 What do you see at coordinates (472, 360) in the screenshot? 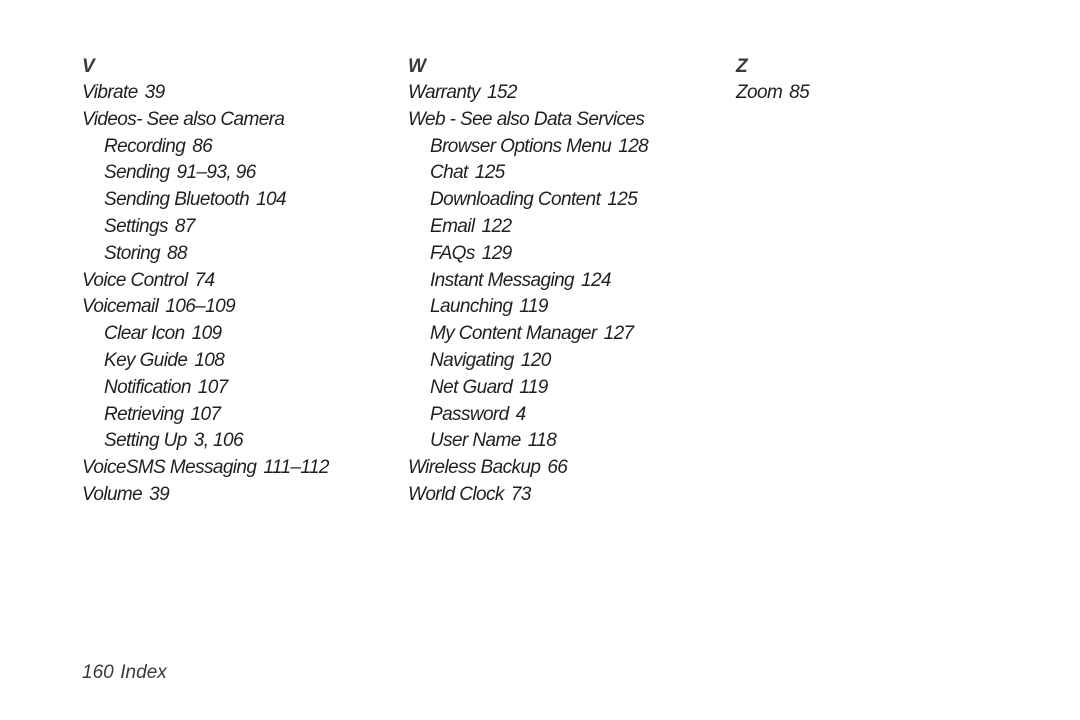
I see `entry-term: Navigating` at bounding box center [472, 360].